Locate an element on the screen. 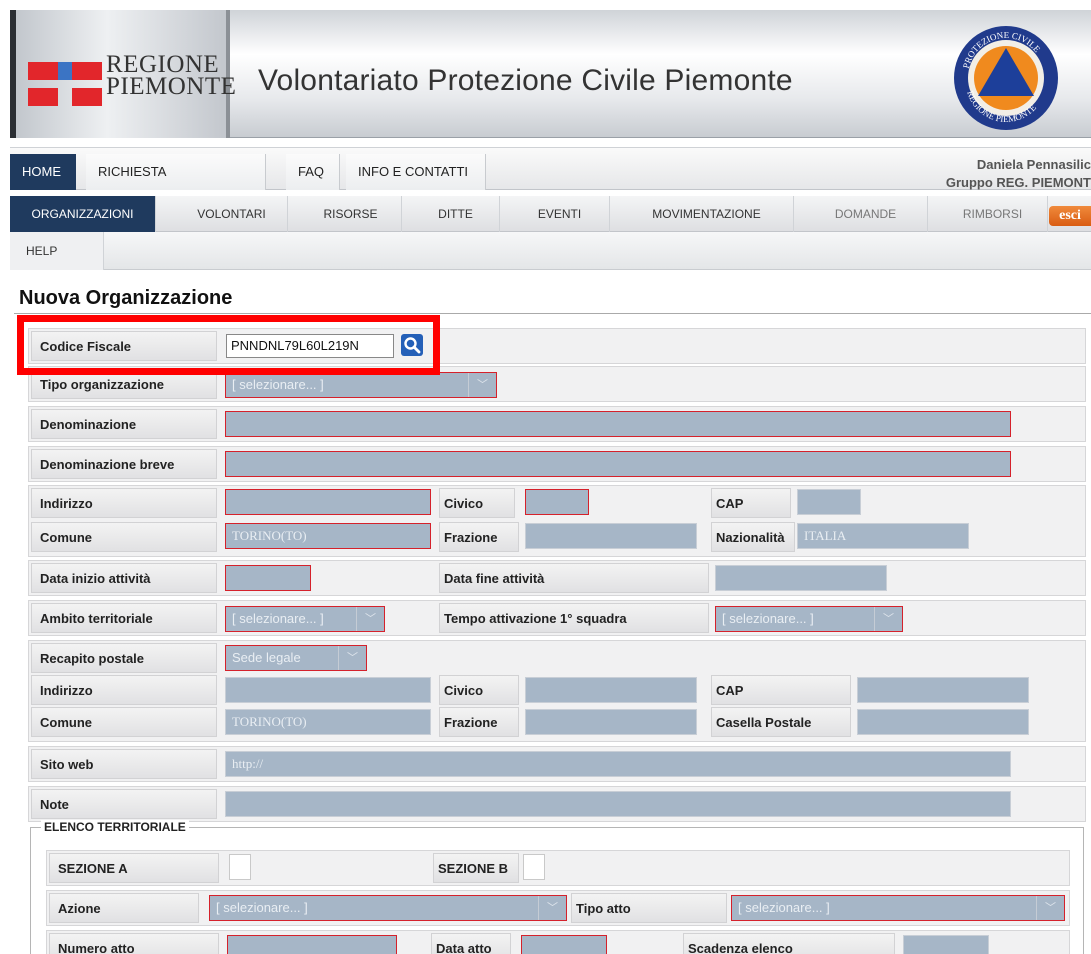 Image resolution: width=1091 pixels, height=954 pixels. title-divider is located at coordinates (552, 313).